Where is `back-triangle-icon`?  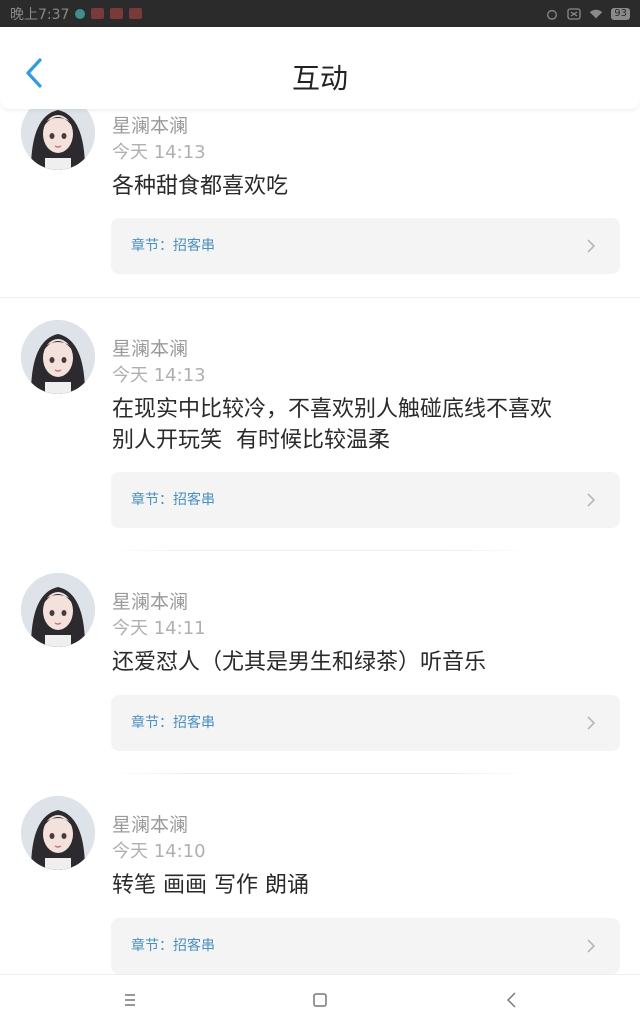 back-triangle-icon is located at coordinates (512, 1000).